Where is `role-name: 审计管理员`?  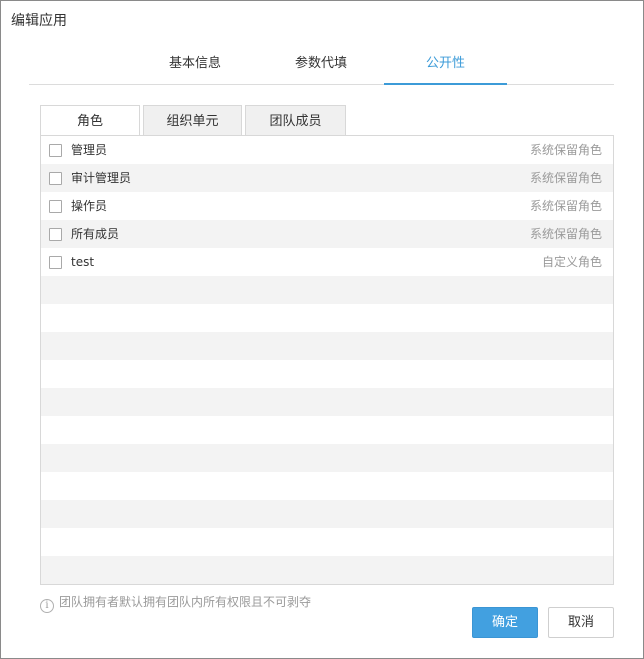
role-name: 审计管理员 is located at coordinates (101, 178).